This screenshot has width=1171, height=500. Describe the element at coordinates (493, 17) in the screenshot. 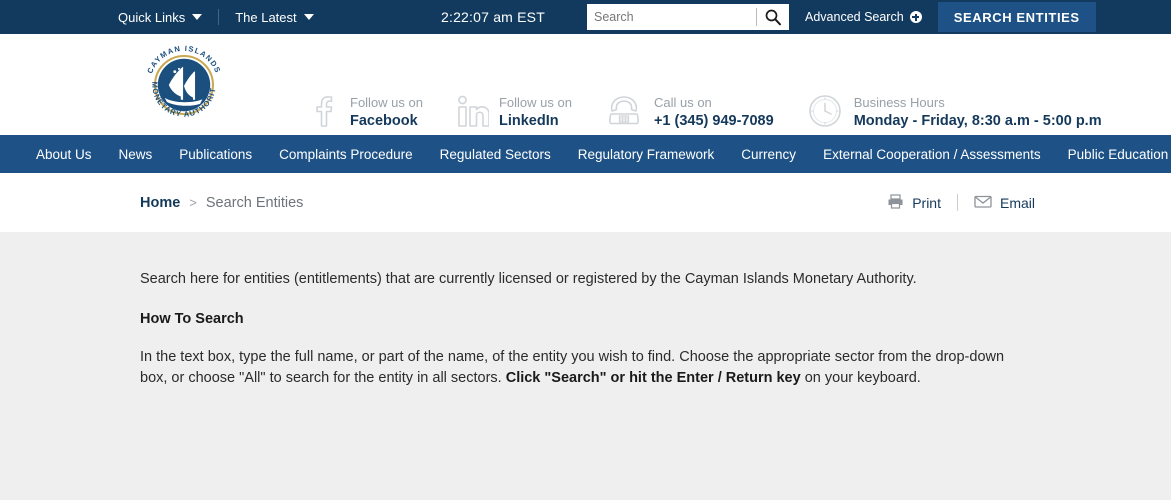

I see `clock-display: 2:22:07 am EST` at that location.